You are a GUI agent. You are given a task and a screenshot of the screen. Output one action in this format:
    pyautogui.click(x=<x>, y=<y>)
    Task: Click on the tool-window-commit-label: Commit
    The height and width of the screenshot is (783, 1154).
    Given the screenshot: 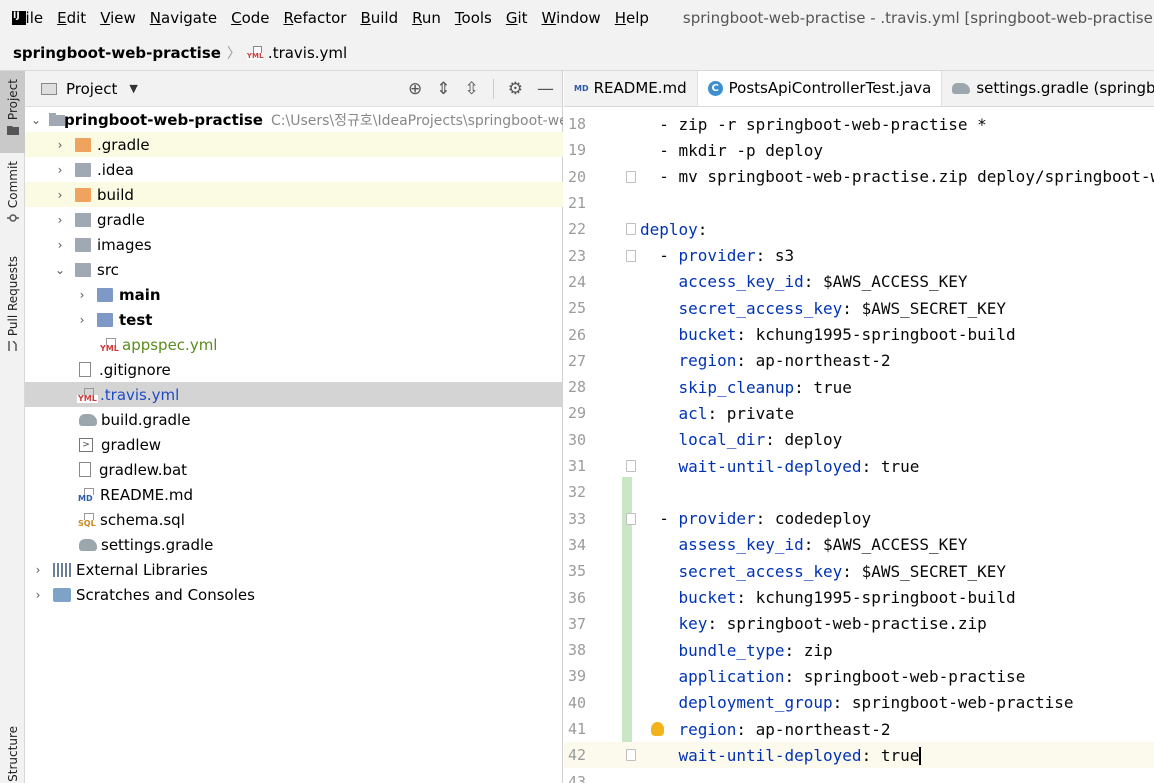 What is the action you would take?
    pyautogui.click(x=12, y=185)
    